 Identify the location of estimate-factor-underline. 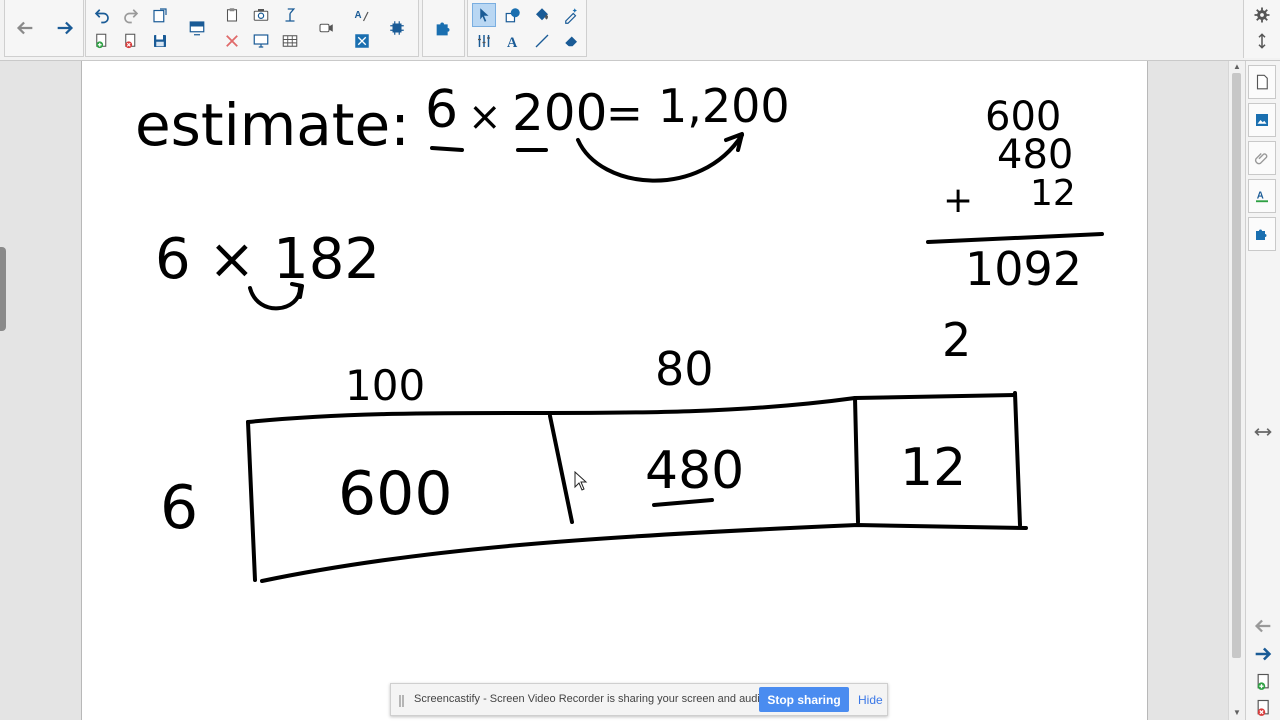
(447, 149).